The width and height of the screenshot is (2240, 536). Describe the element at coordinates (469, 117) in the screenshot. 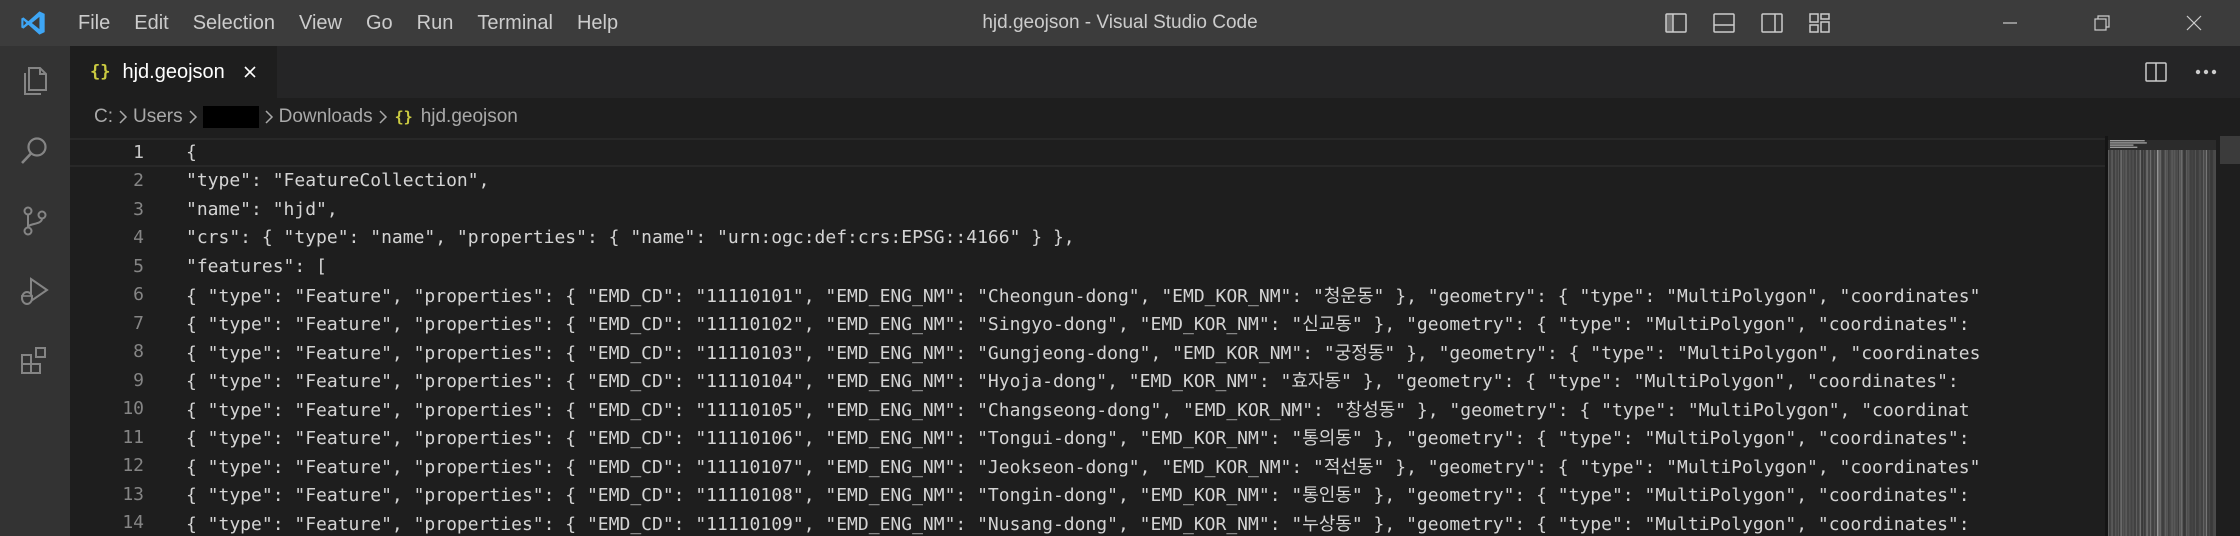

I see `breadcrumb-file: hjd.geojson` at that location.